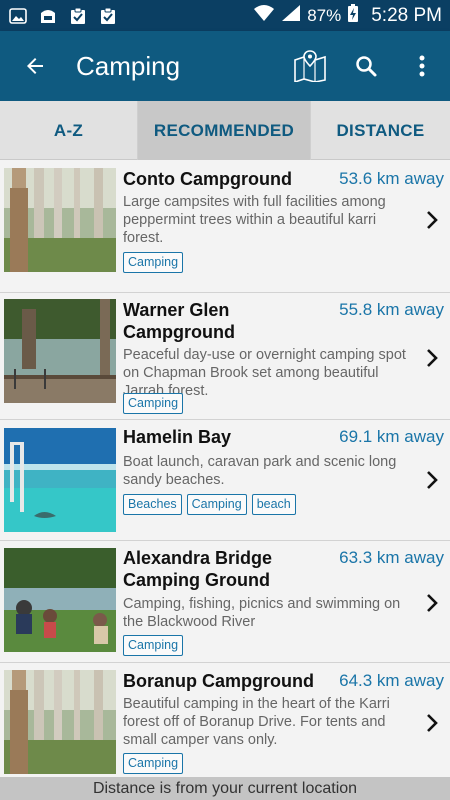  I want to click on distance-footer-note: Distance is from your current location, so click(225, 788).